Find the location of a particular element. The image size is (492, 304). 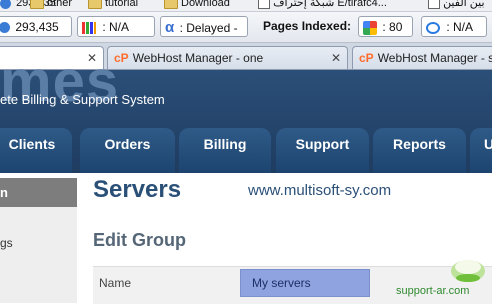

alexa-icon is located at coordinates (89, 27).